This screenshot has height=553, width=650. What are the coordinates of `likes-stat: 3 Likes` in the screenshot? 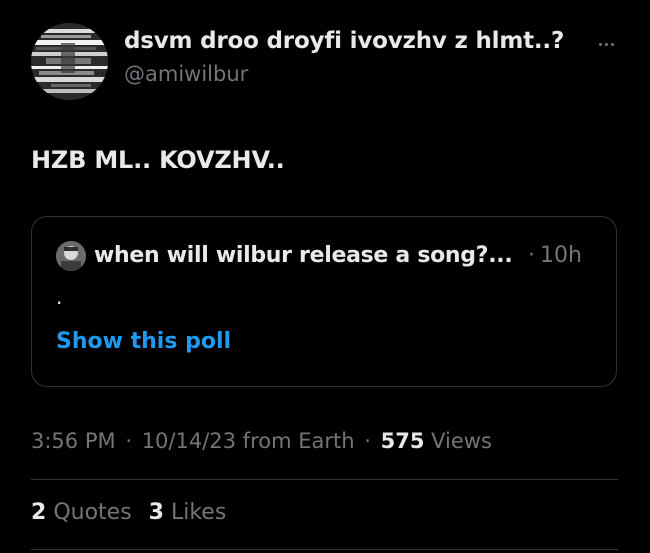 It's located at (188, 512).